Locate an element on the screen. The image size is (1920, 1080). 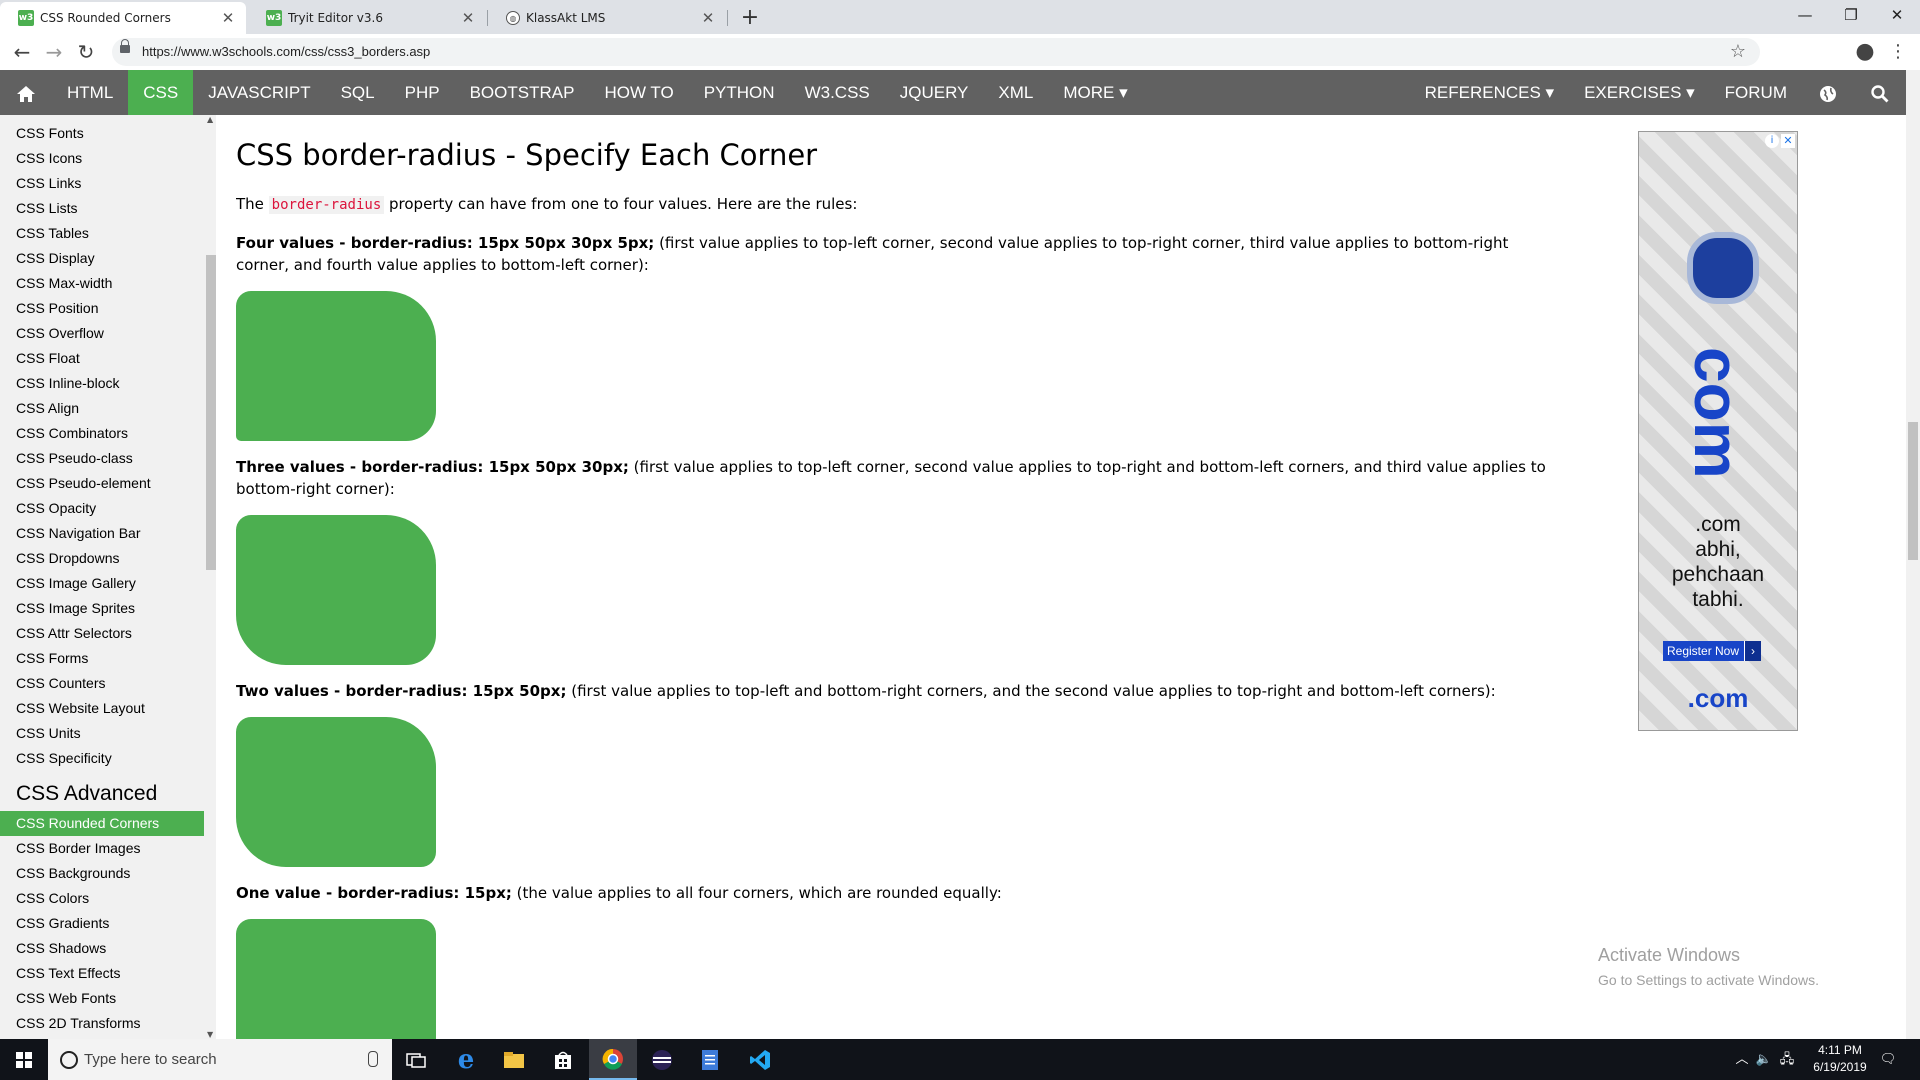
new-tab-button: + is located at coordinates (750, 18).